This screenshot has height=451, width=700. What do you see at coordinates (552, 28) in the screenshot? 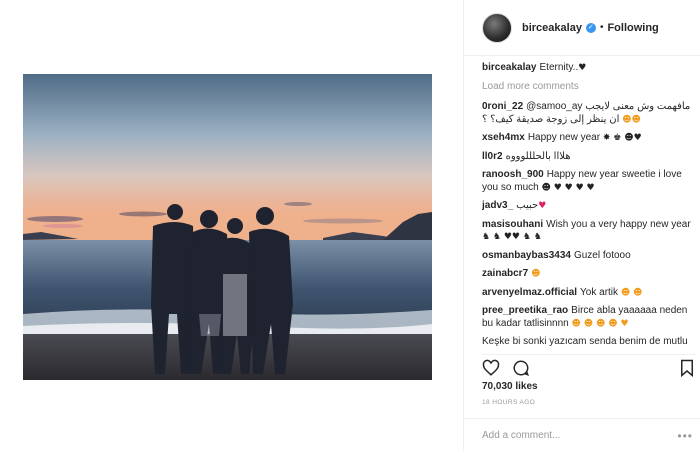
I see `header-username: birceakalay` at bounding box center [552, 28].